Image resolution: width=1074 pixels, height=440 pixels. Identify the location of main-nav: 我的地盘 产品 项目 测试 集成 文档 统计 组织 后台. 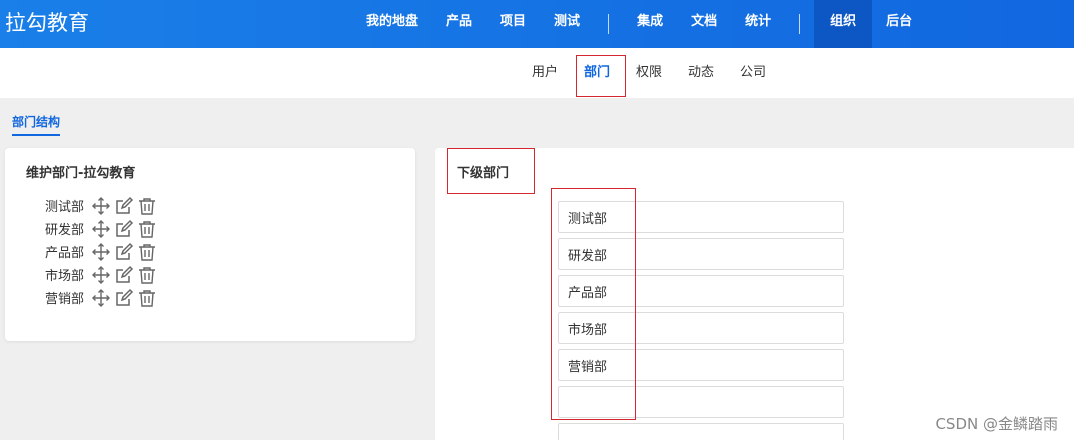
(639, 24).